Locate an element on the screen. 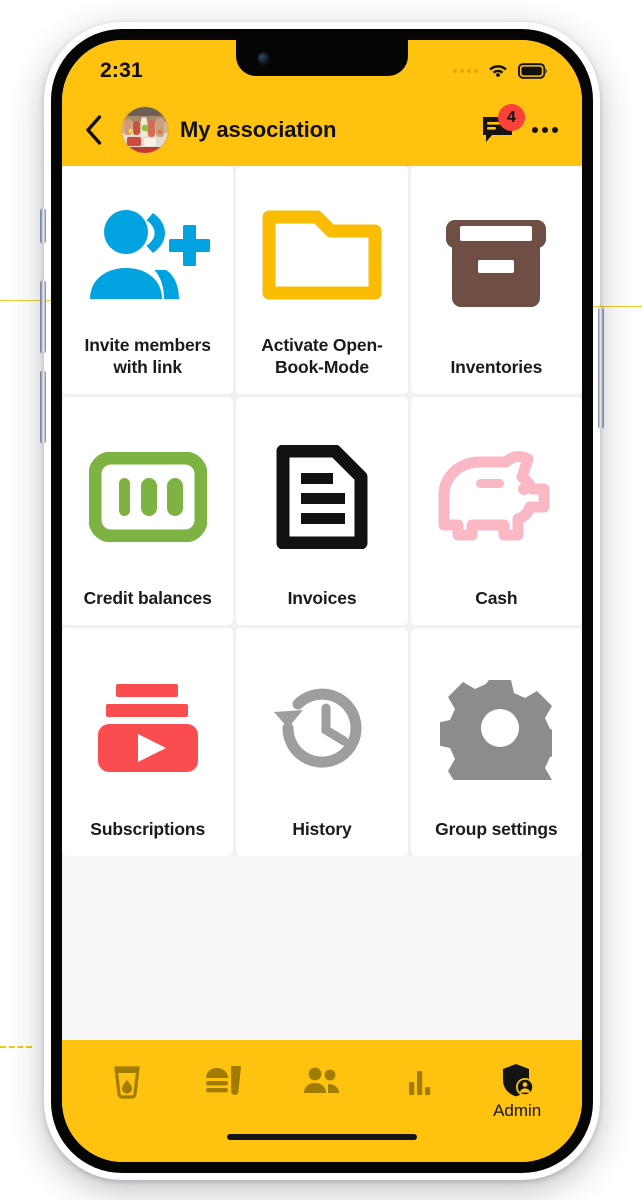  bar-chart-icon is located at coordinates (419, 1083).